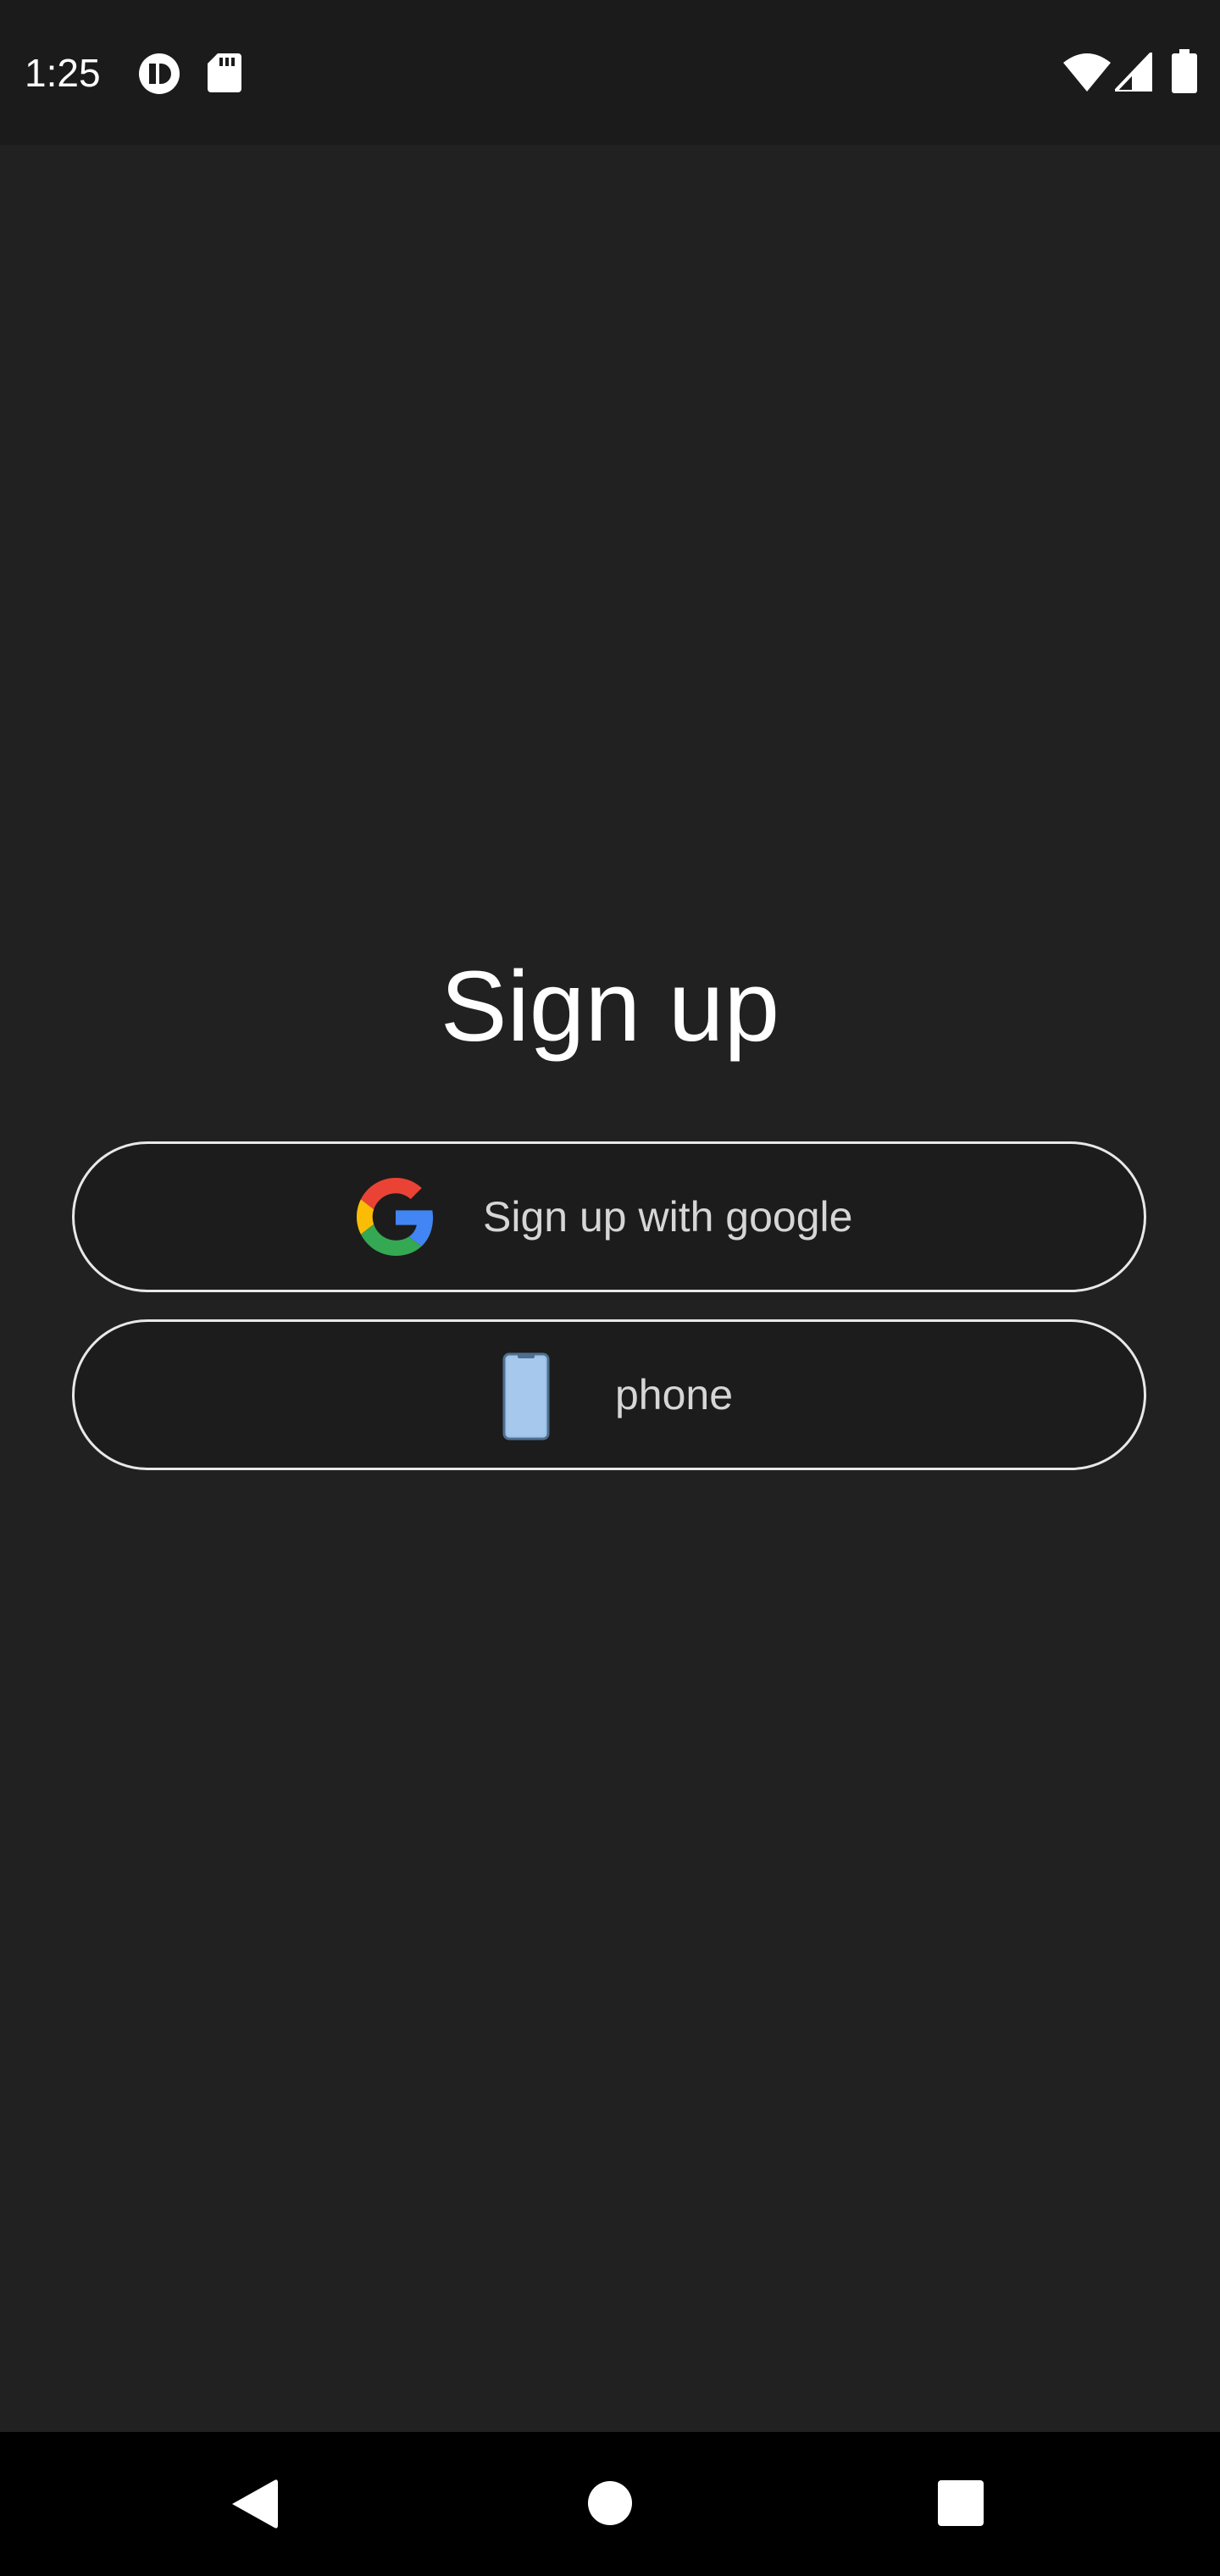 The image size is (1220, 2576). What do you see at coordinates (674, 1394) in the screenshot?
I see `sign-up-phone-label: phone` at bounding box center [674, 1394].